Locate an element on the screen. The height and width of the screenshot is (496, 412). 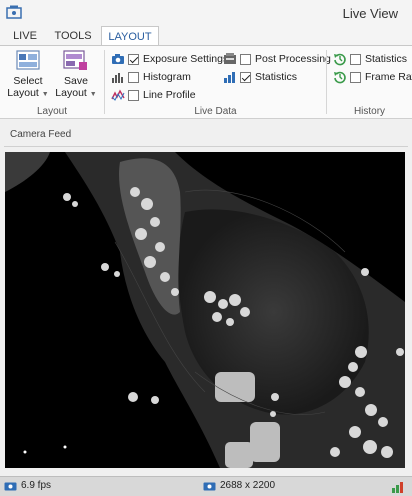
bar-chart-icon is located at coordinates (229, 77).